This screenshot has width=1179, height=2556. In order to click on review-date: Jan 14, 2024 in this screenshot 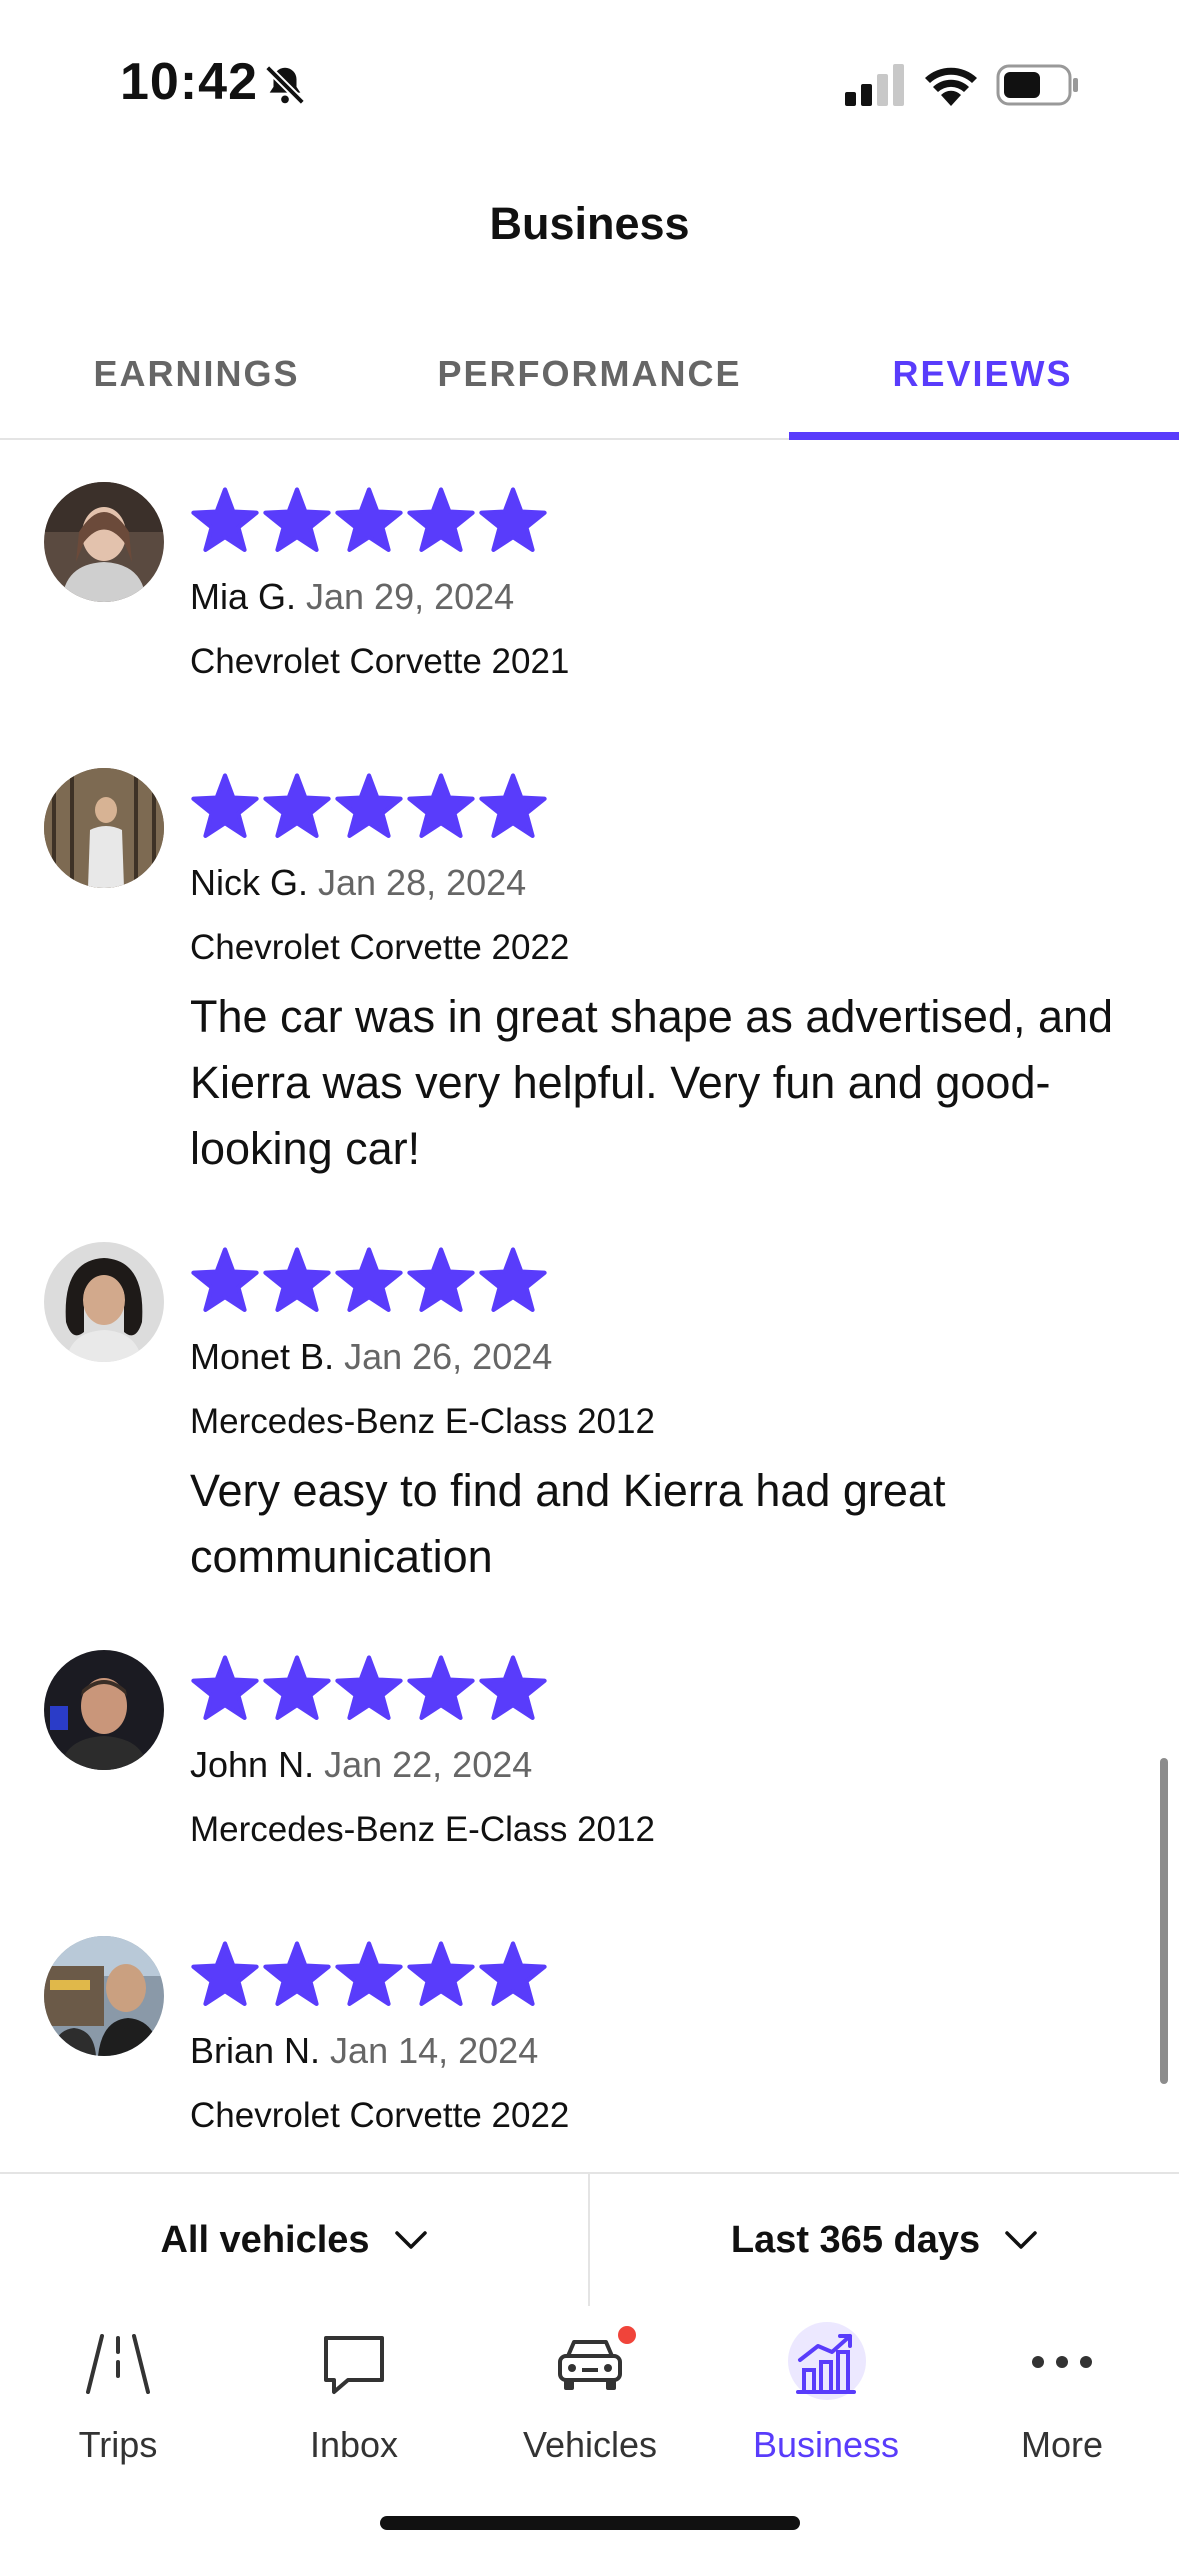, I will do `click(434, 2050)`.